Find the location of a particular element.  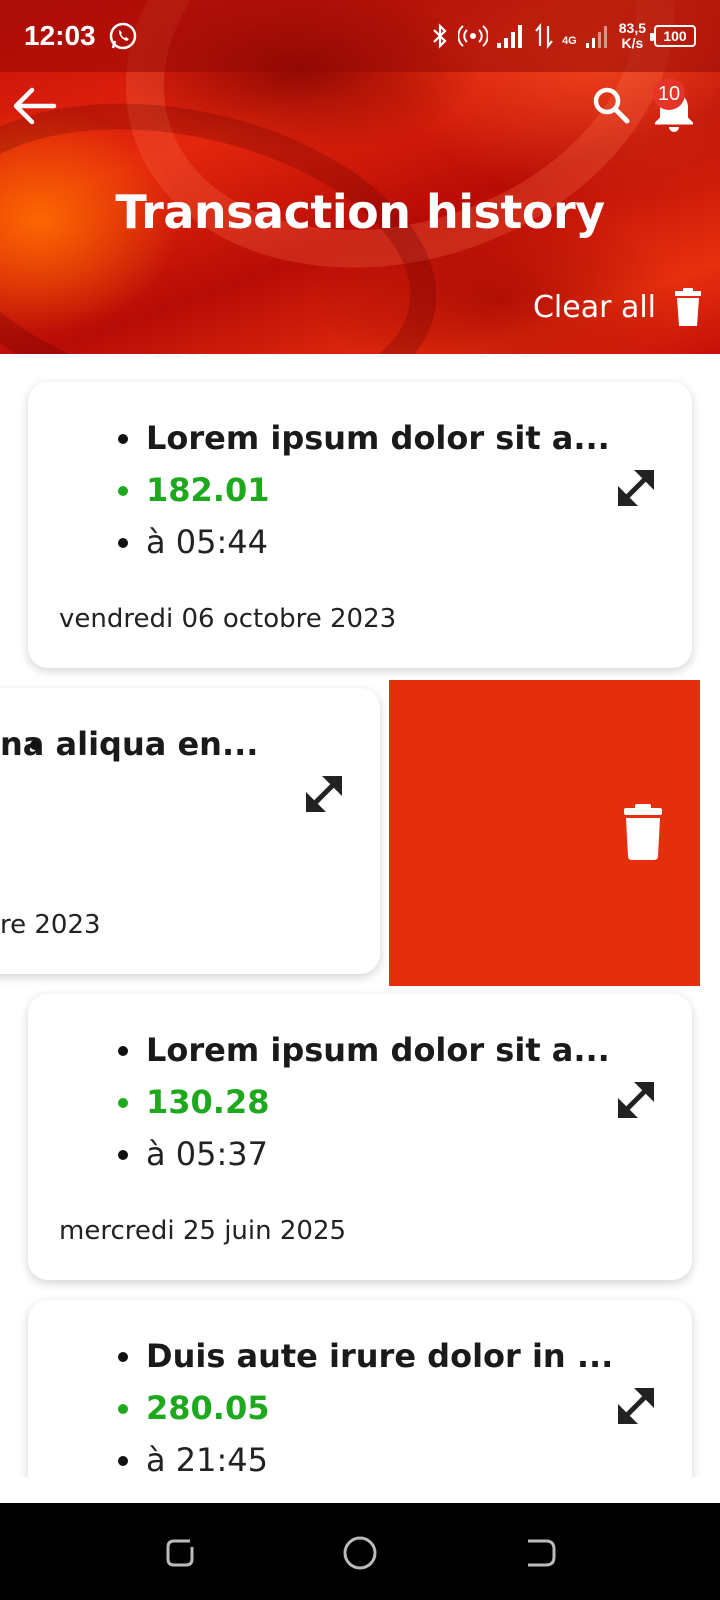

hotspot-icon is located at coordinates (473, 36).